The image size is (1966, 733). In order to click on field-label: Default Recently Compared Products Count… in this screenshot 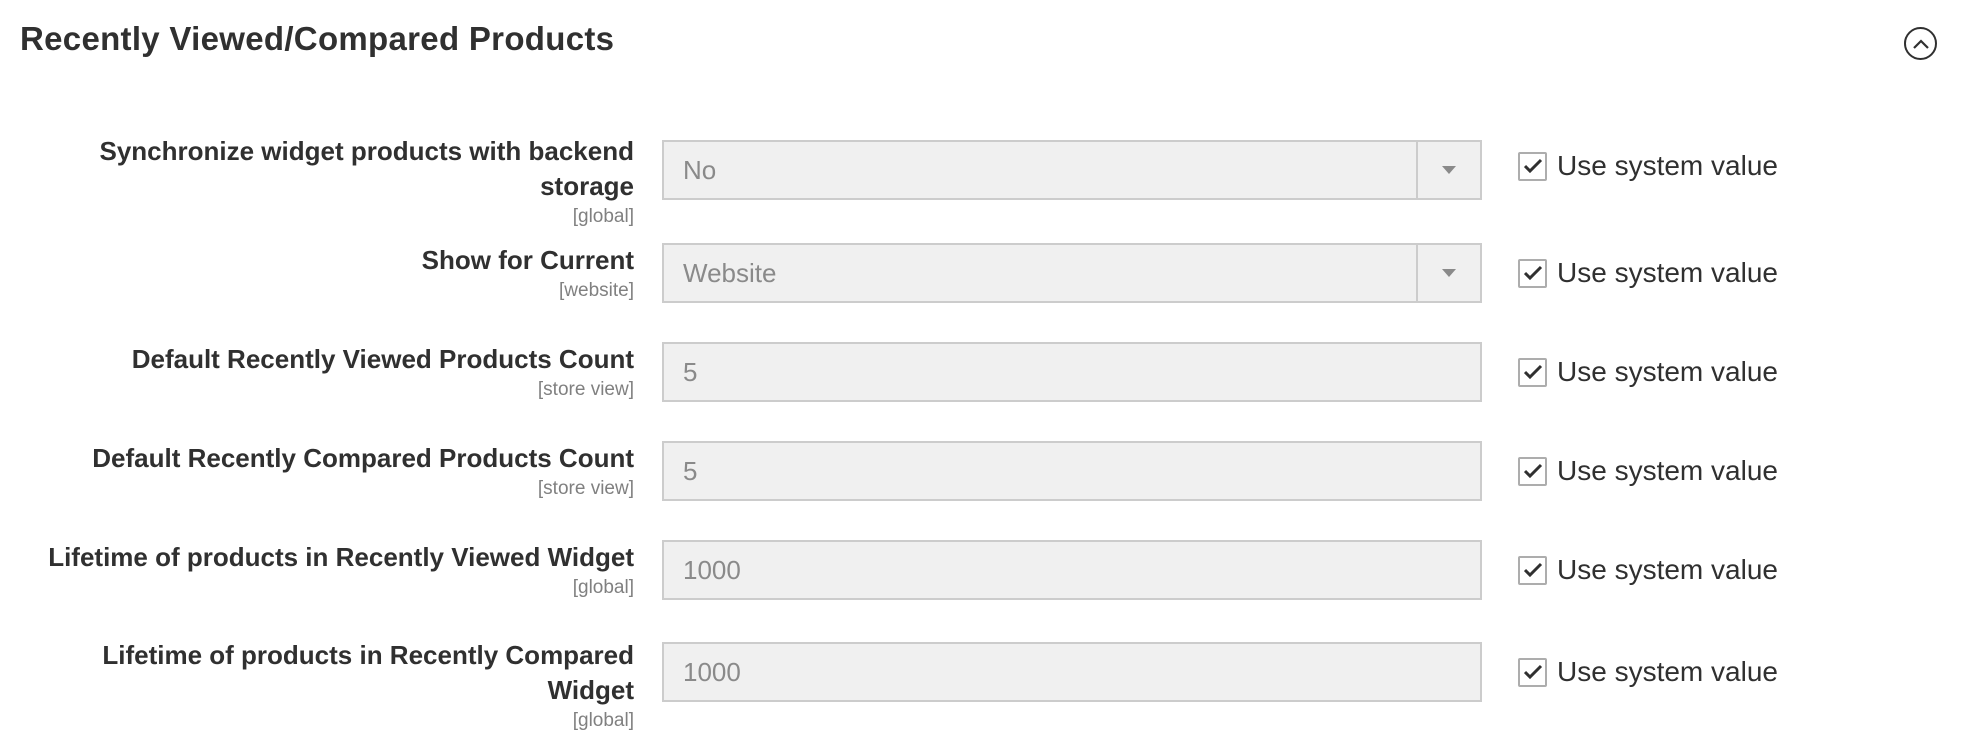, I will do `click(317, 471)`.